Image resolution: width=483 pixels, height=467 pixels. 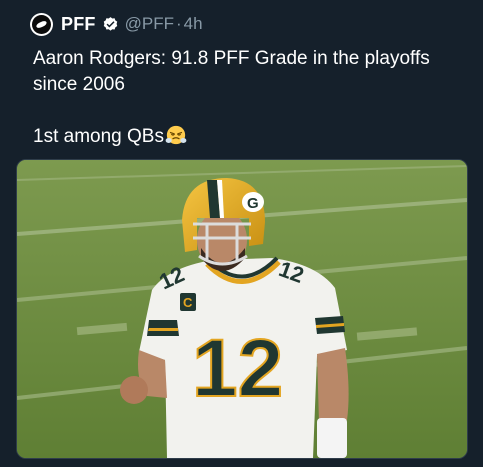 What do you see at coordinates (79, 84) in the screenshot?
I see `tweet-text-line-2: since 2006` at bounding box center [79, 84].